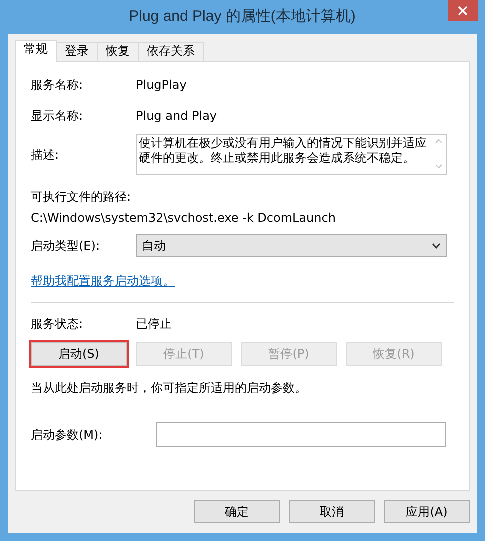  I want to click on tab: 依存关系, so click(171, 51).